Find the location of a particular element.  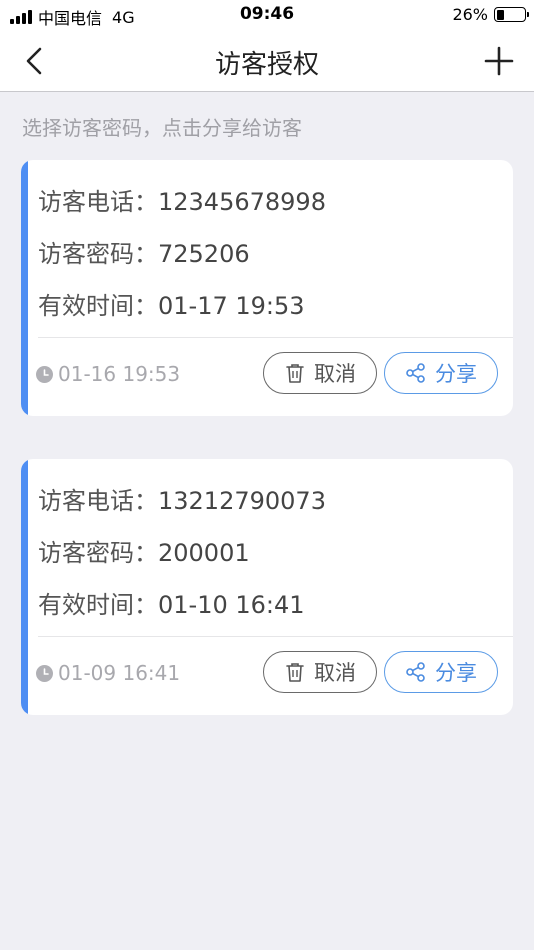

status-right: 26% is located at coordinates (490, 14).